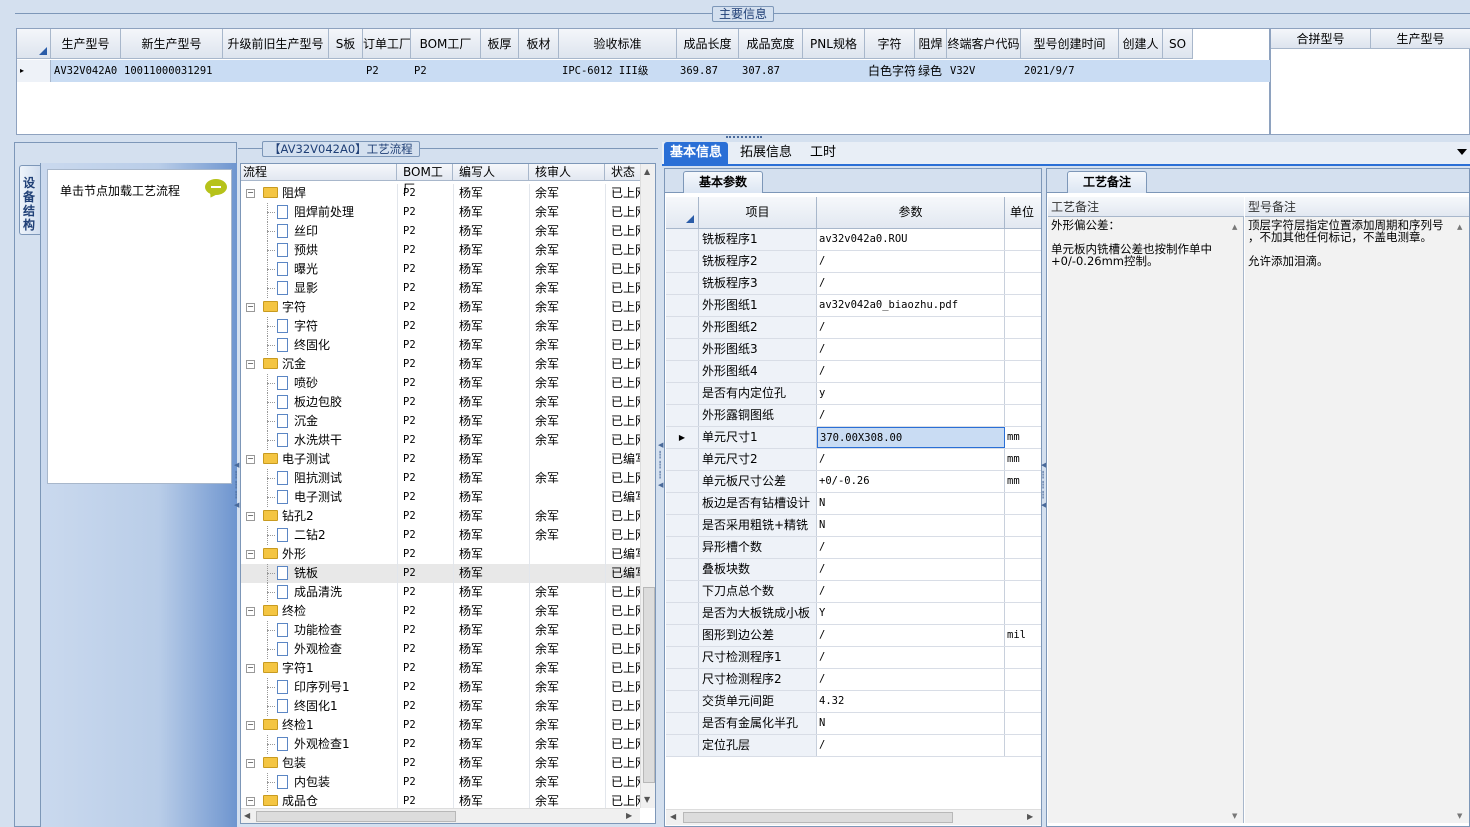  What do you see at coordinates (853, 702) in the screenshot?
I see `param-row: 交货单元间距 4.32` at bounding box center [853, 702].